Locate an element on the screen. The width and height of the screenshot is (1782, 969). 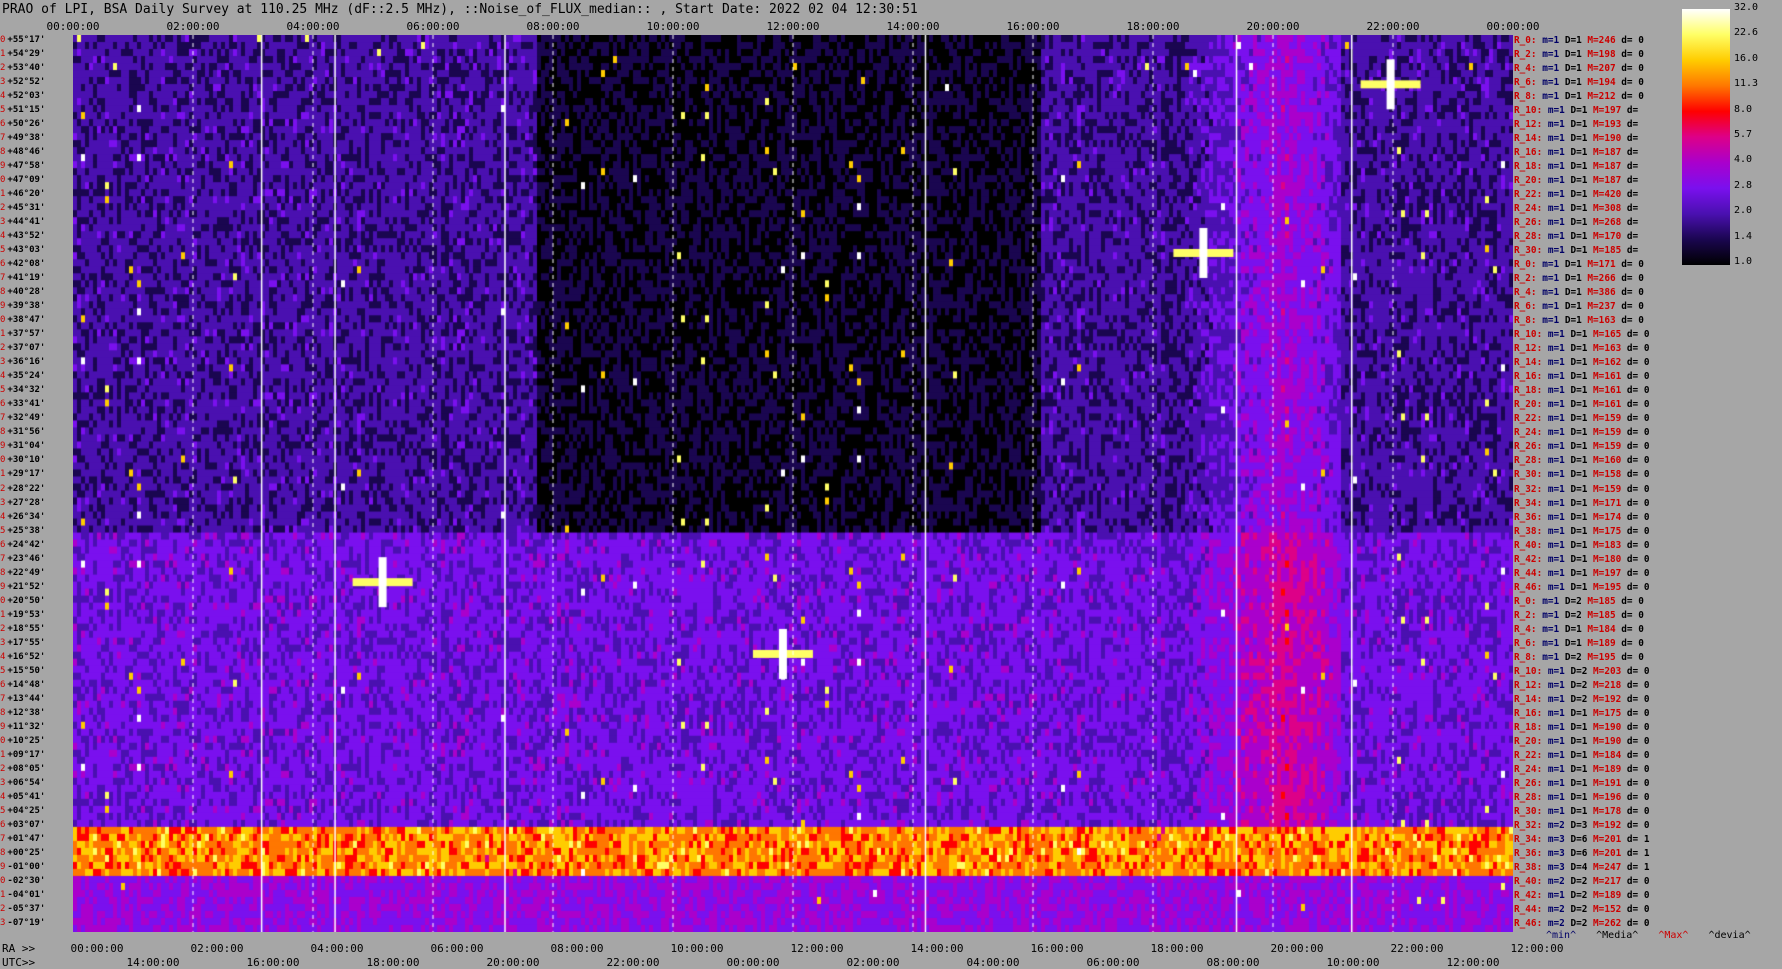
legend-max: ^Max^ is located at coordinates (1673, 935).